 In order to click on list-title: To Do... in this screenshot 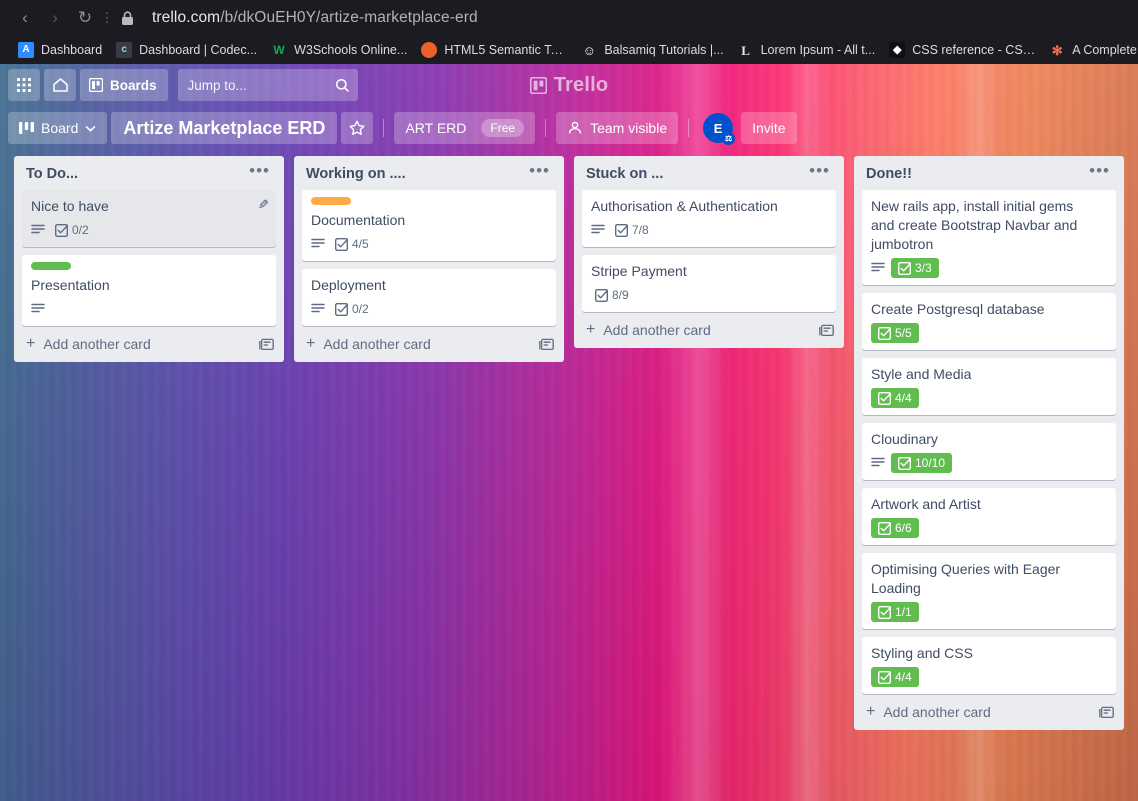, I will do `click(52, 174)`.